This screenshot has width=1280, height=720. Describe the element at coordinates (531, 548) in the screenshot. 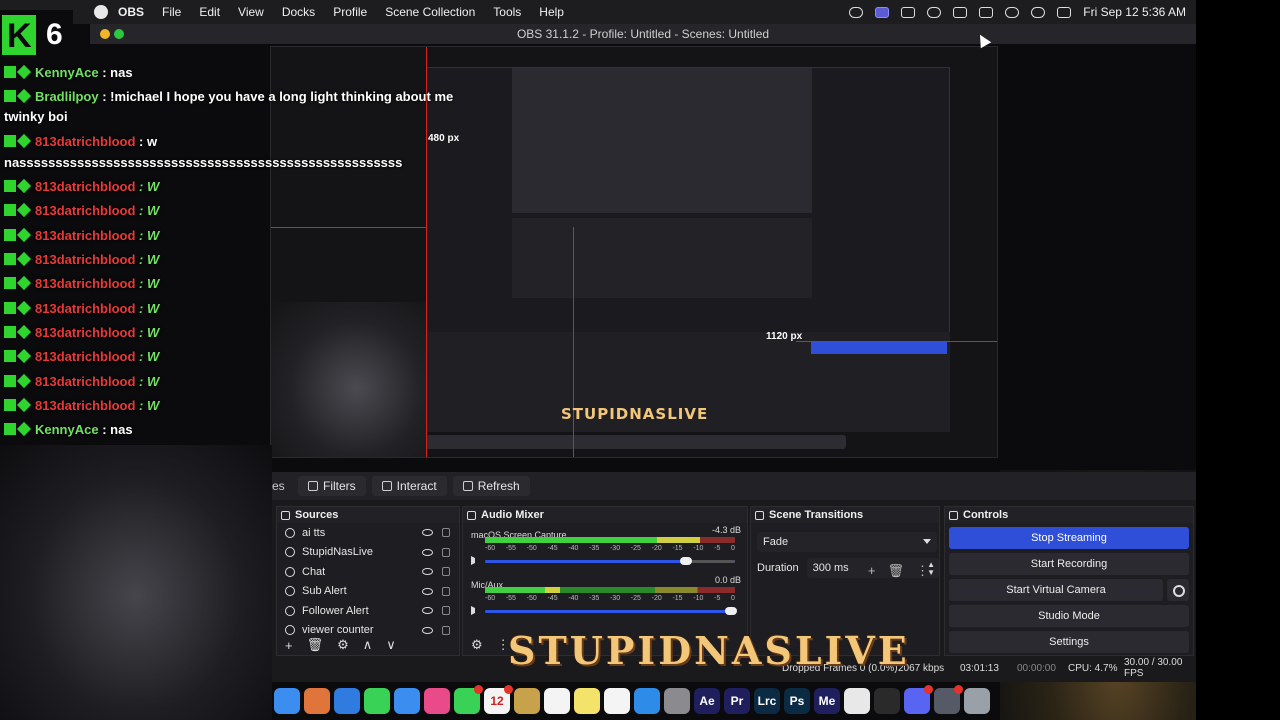

I see `scale-tick: -50` at that location.